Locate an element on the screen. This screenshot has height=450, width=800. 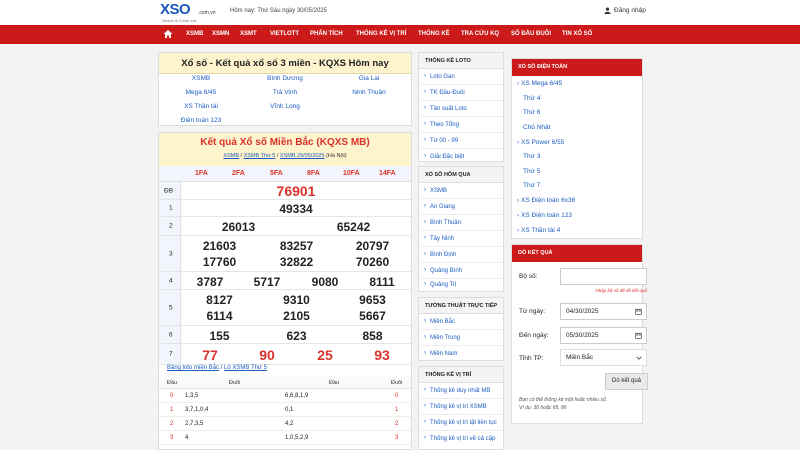
loto-mb-link: Bảng loto miền Bắc is located at coordinates (193, 368).